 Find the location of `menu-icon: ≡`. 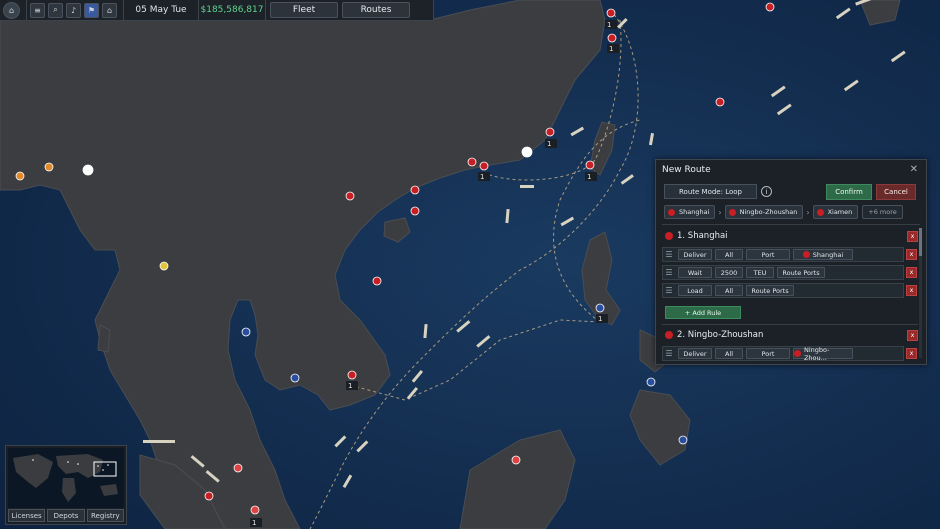

menu-icon: ≡ is located at coordinates (37, 10).